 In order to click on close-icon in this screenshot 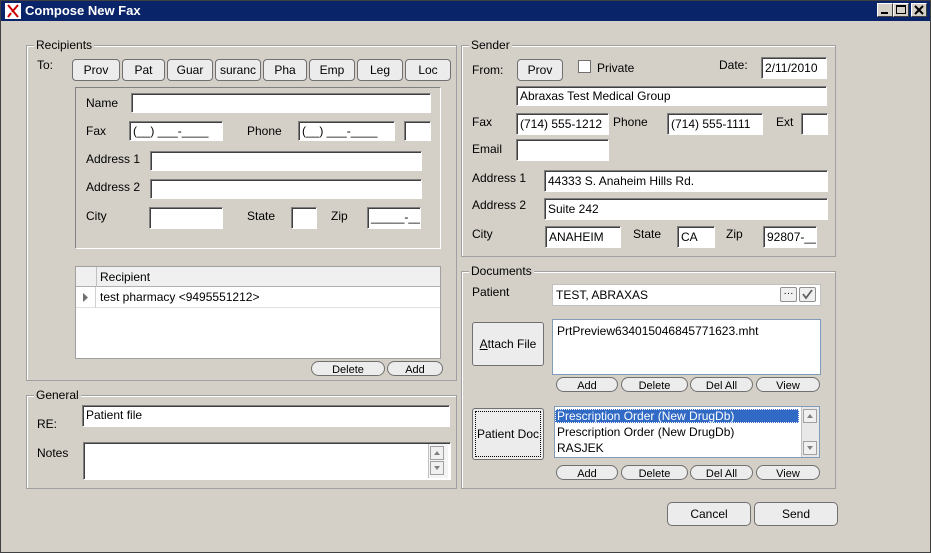, I will do `click(919, 10)`.